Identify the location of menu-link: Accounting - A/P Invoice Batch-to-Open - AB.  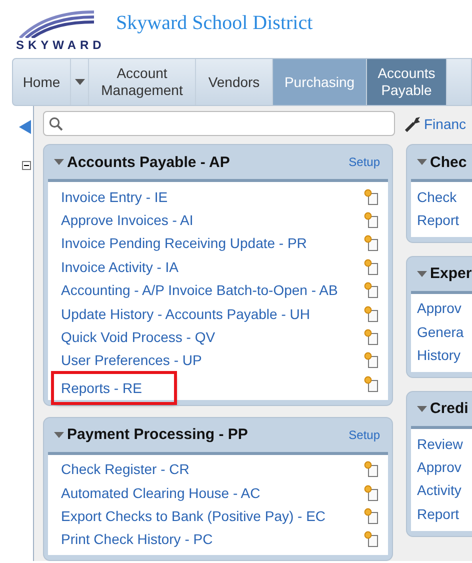
(212, 290).